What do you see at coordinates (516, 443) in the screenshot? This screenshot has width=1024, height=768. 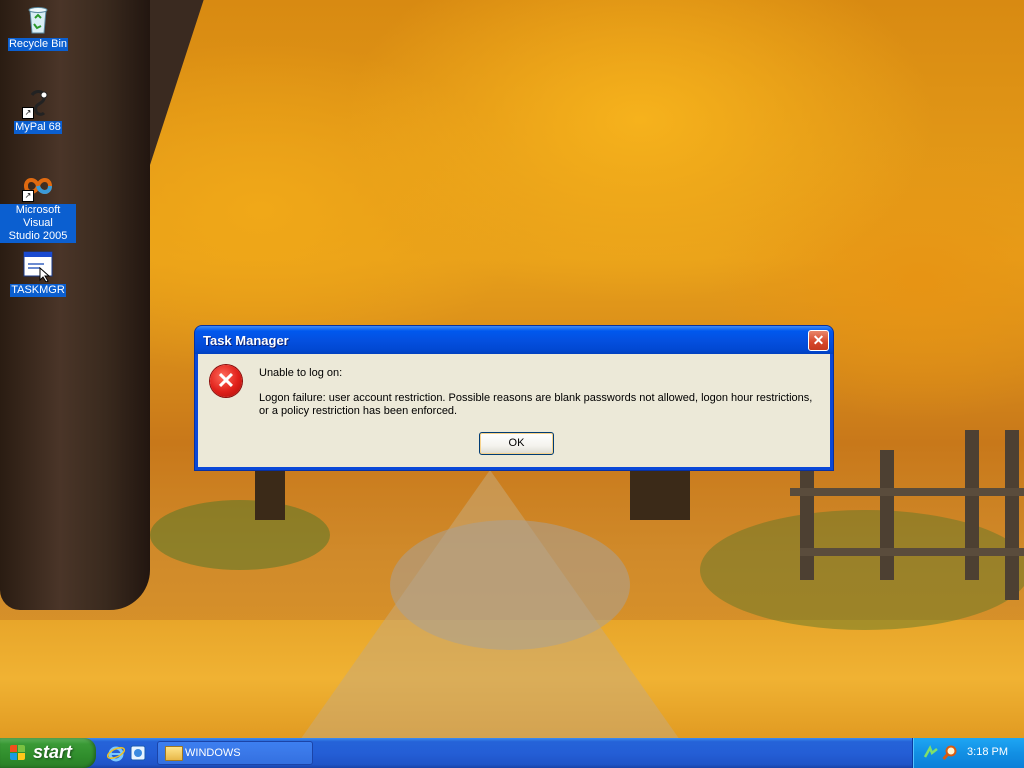 I see `ok-button: OK` at bounding box center [516, 443].